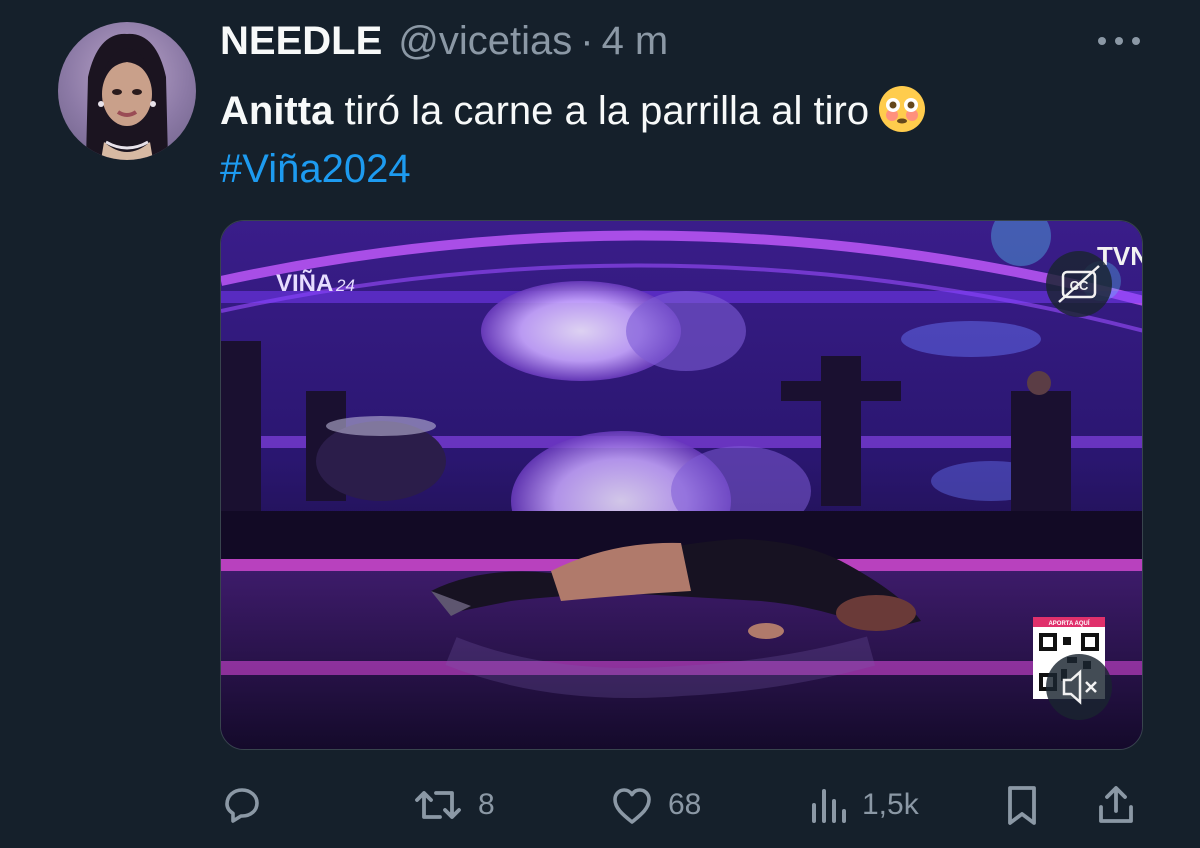  Describe the element at coordinates (485, 41) in the screenshot. I see `user-handle: @vicetias` at that location.